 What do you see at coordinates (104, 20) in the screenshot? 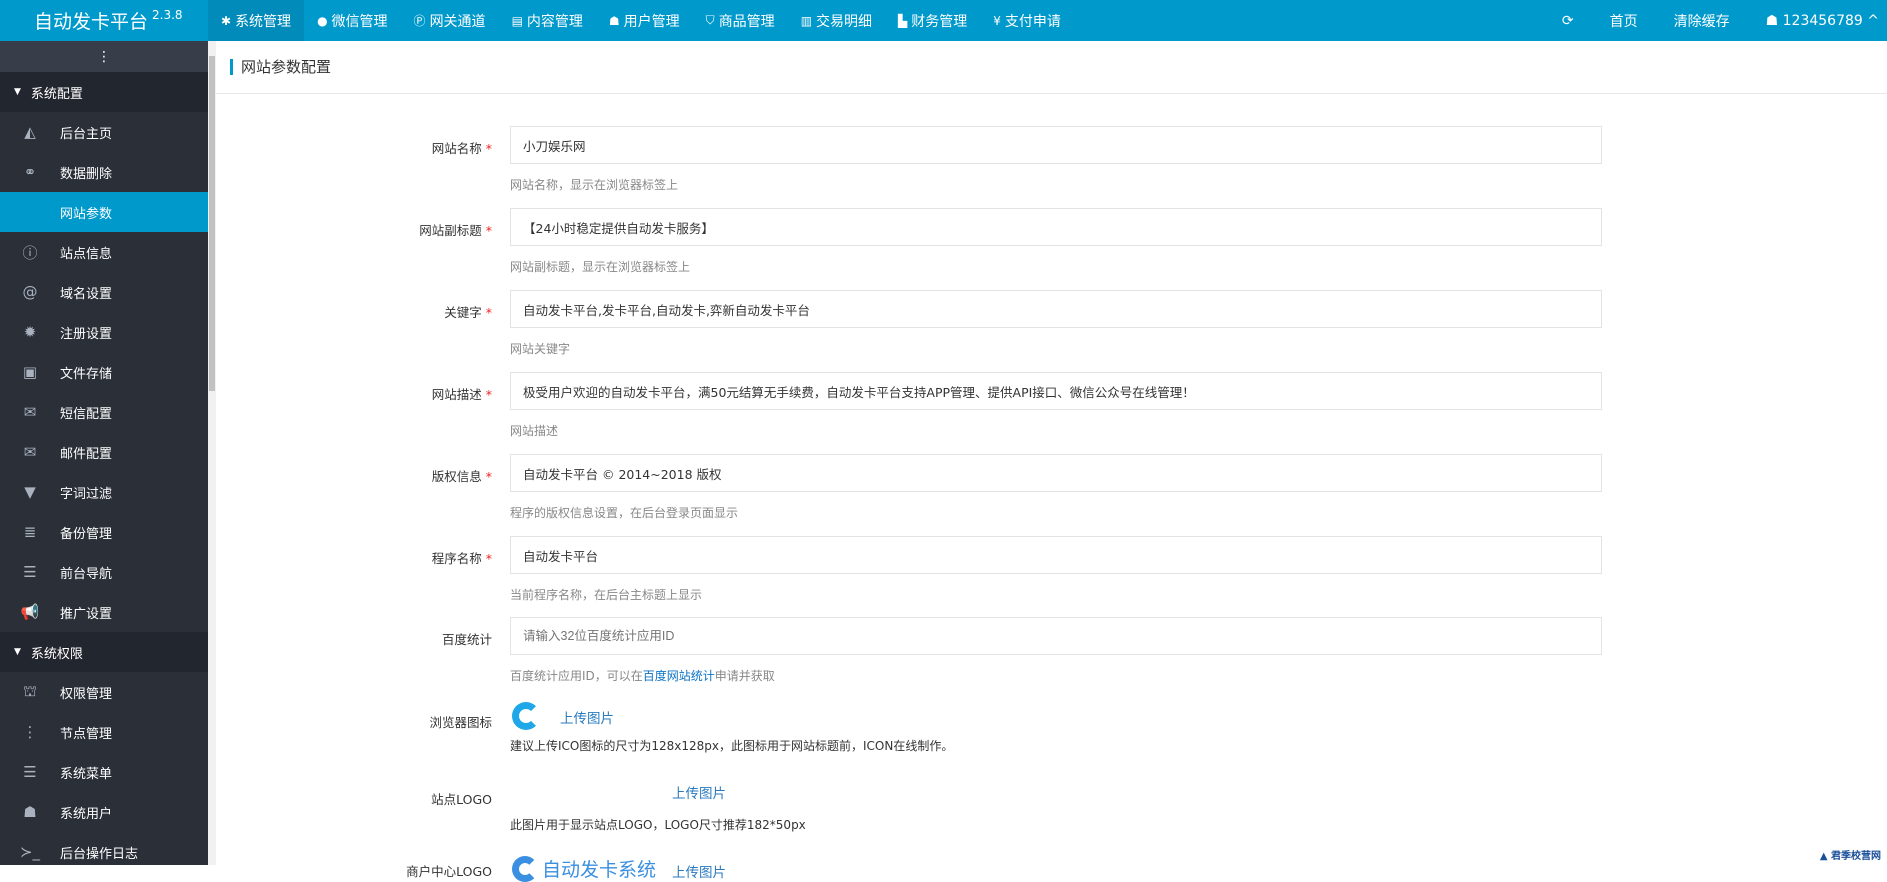
I see `brand: 自动发卡平台 2.3.8` at bounding box center [104, 20].